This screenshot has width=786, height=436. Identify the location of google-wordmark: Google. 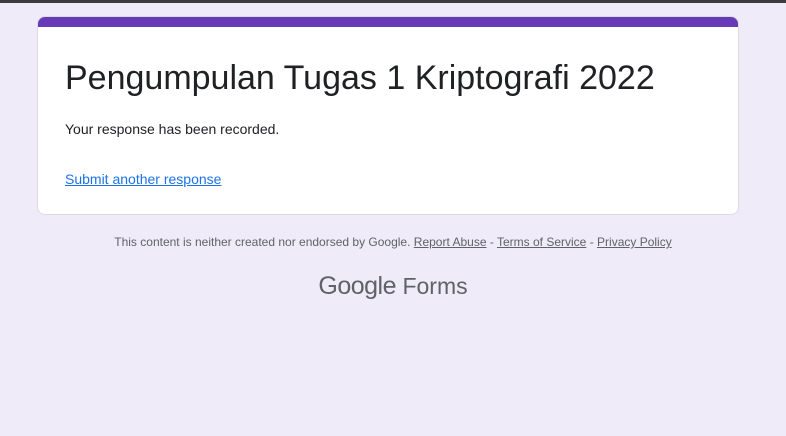
(357, 286).